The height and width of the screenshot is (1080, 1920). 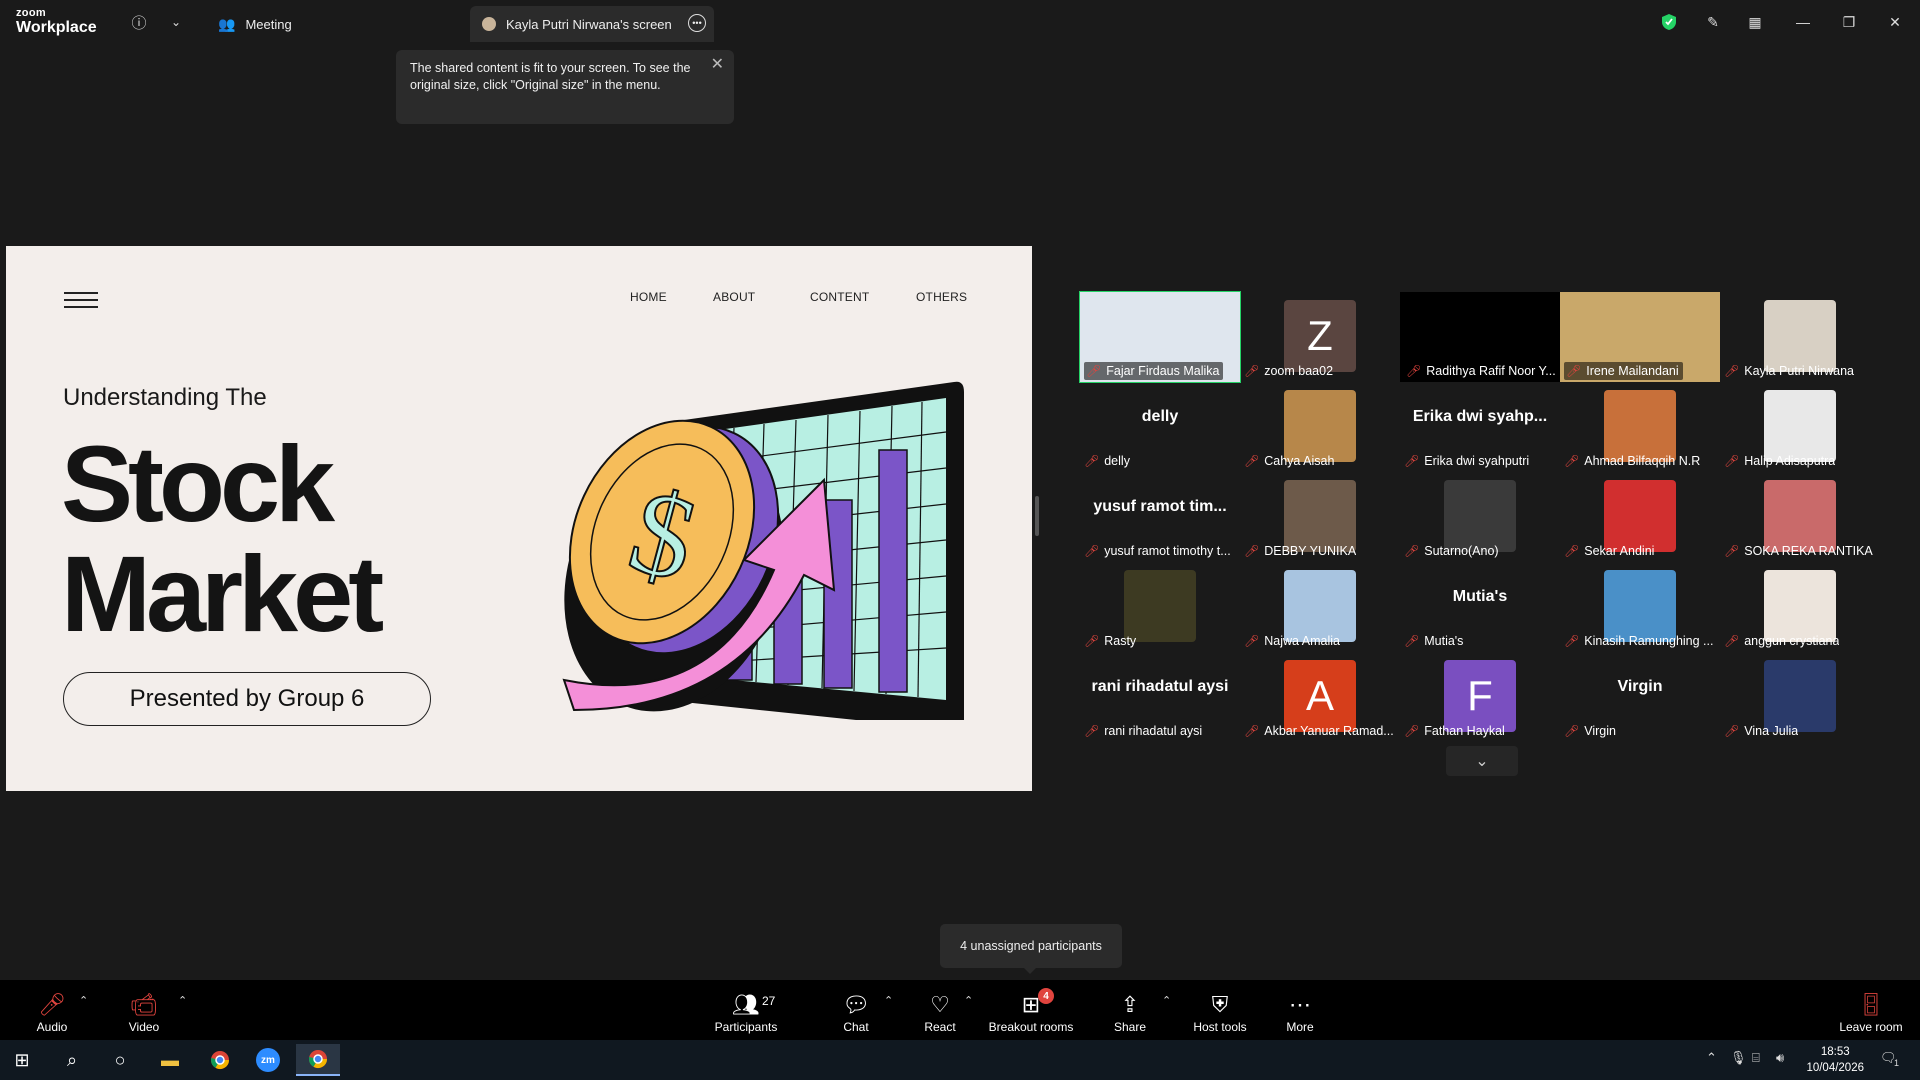 What do you see at coordinates (268, 1060) in the screenshot?
I see `zoom-taskbar-icon: zm` at bounding box center [268, 1060].